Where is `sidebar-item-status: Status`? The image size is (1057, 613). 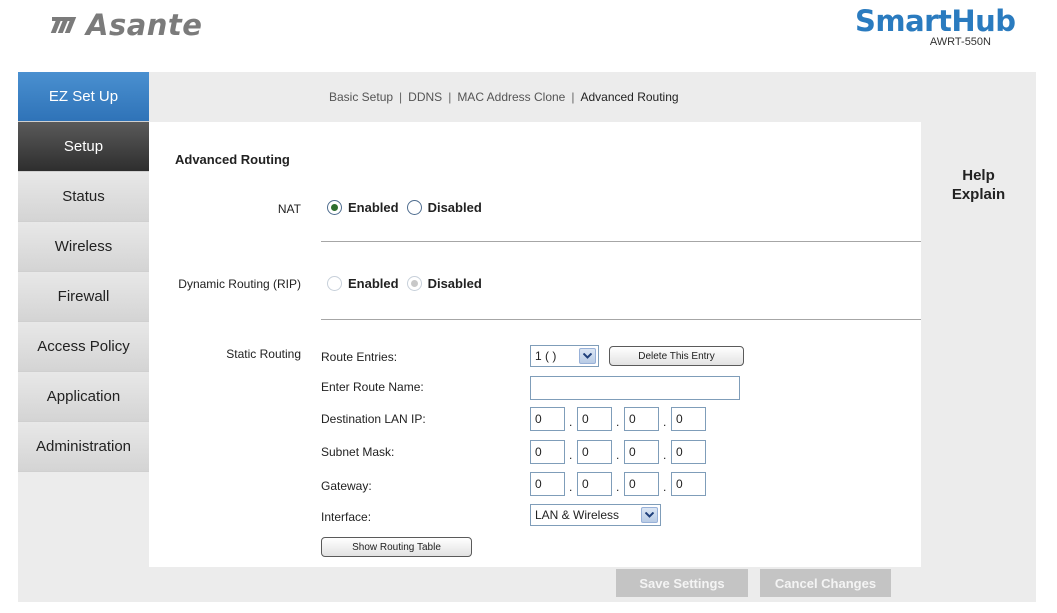
sidebar-item-status: Status is located at coordinates (83, 197).